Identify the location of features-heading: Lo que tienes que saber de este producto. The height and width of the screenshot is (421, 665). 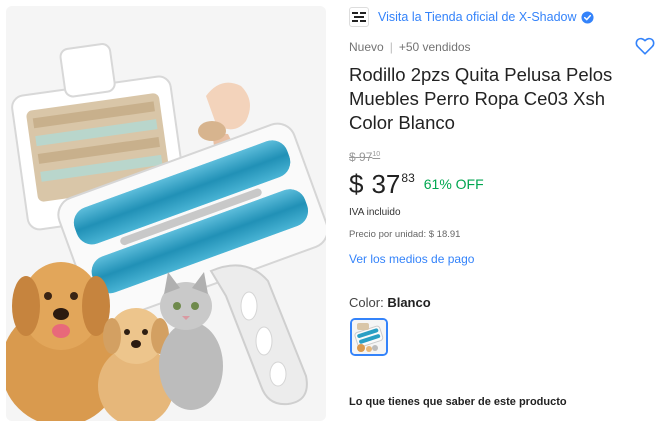
(458, 402).